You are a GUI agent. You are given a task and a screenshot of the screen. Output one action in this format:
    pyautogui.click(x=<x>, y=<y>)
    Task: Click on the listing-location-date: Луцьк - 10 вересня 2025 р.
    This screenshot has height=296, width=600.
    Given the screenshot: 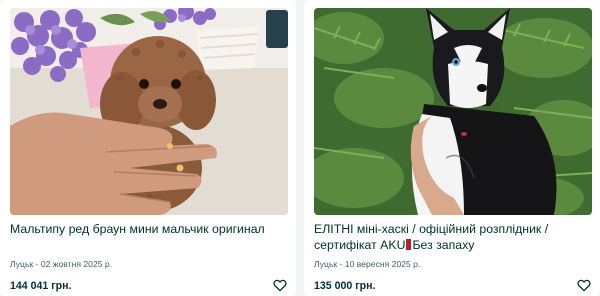 What is the action you would take?
    pyautogui.click(x=367, y=264)
    